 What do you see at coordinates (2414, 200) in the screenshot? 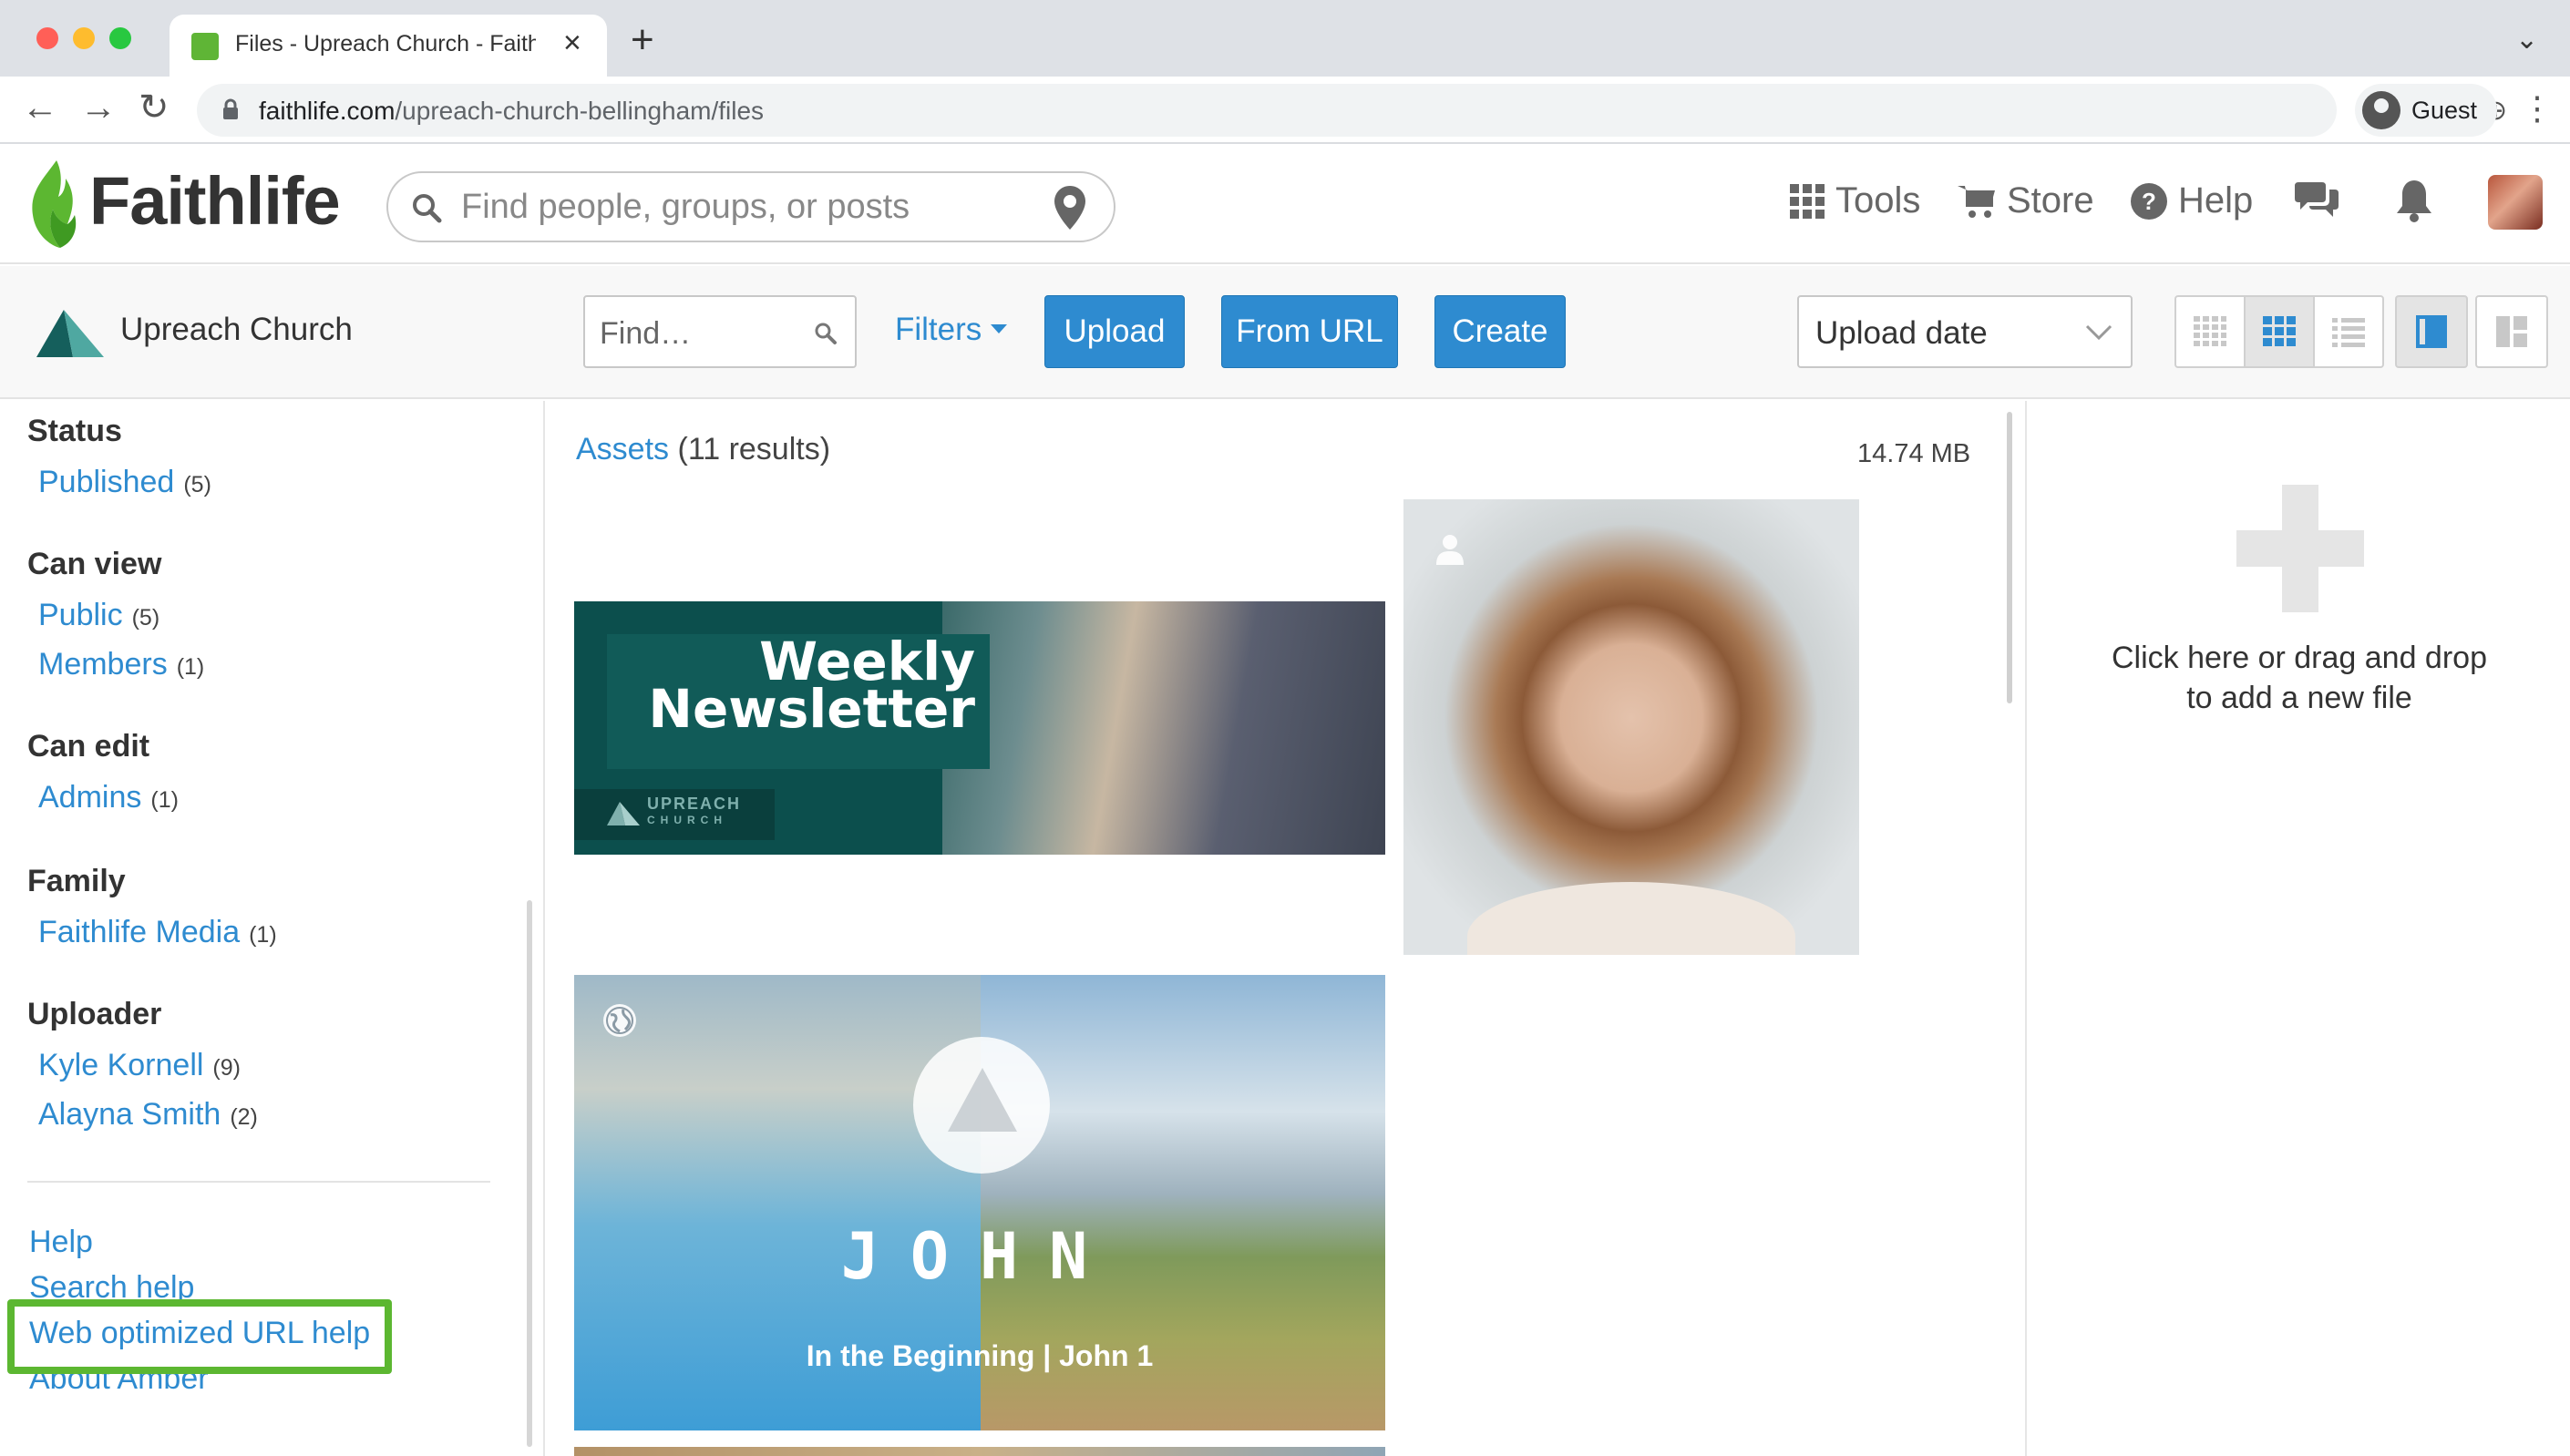
I see `notifications-bell-icon` at bounding box center [2414, 200].